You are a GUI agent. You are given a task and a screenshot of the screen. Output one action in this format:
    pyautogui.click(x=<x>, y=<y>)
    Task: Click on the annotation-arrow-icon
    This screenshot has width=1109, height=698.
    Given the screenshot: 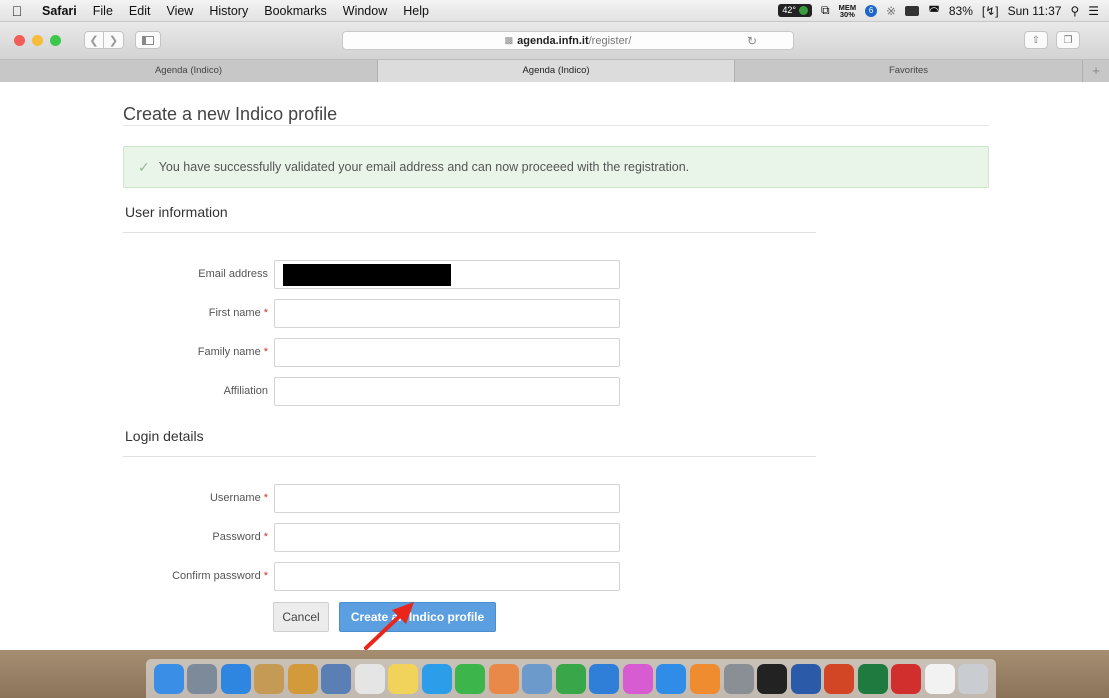 What is the action you would take?
    pyautogui.click(x=389, y=626)
    